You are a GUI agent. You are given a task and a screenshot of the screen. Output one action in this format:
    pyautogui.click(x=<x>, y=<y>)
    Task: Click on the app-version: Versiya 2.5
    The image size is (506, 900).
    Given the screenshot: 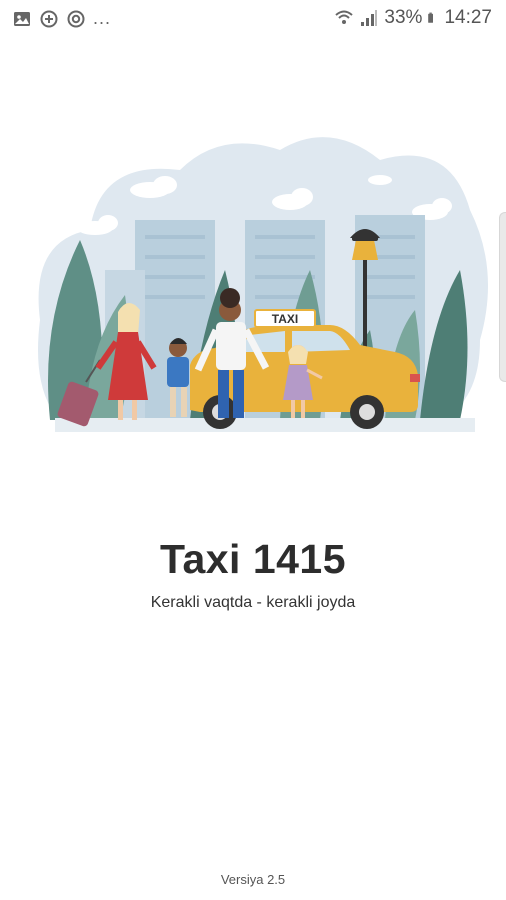 What is the action you would take?
    pyautogui.click(x=253, y=879)
    